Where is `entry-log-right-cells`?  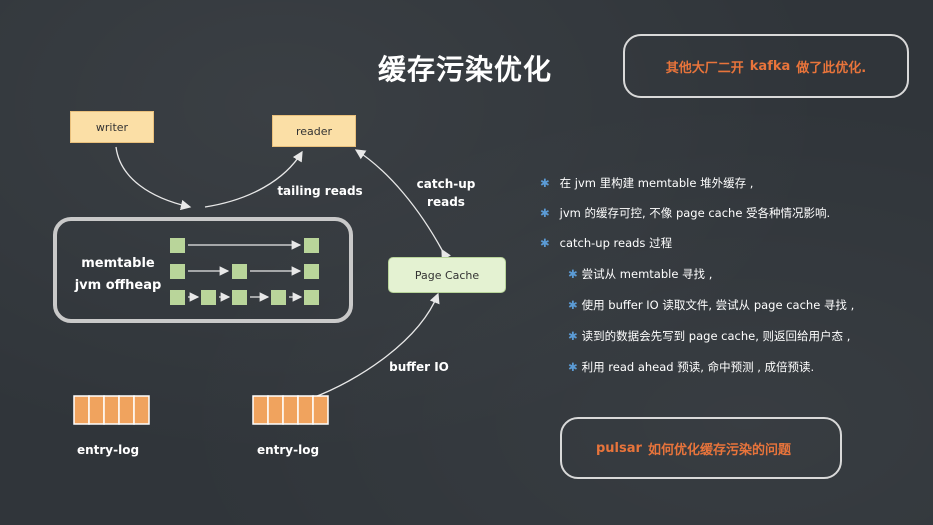
entry-log-right-cells is located at coordinates (290, 410).